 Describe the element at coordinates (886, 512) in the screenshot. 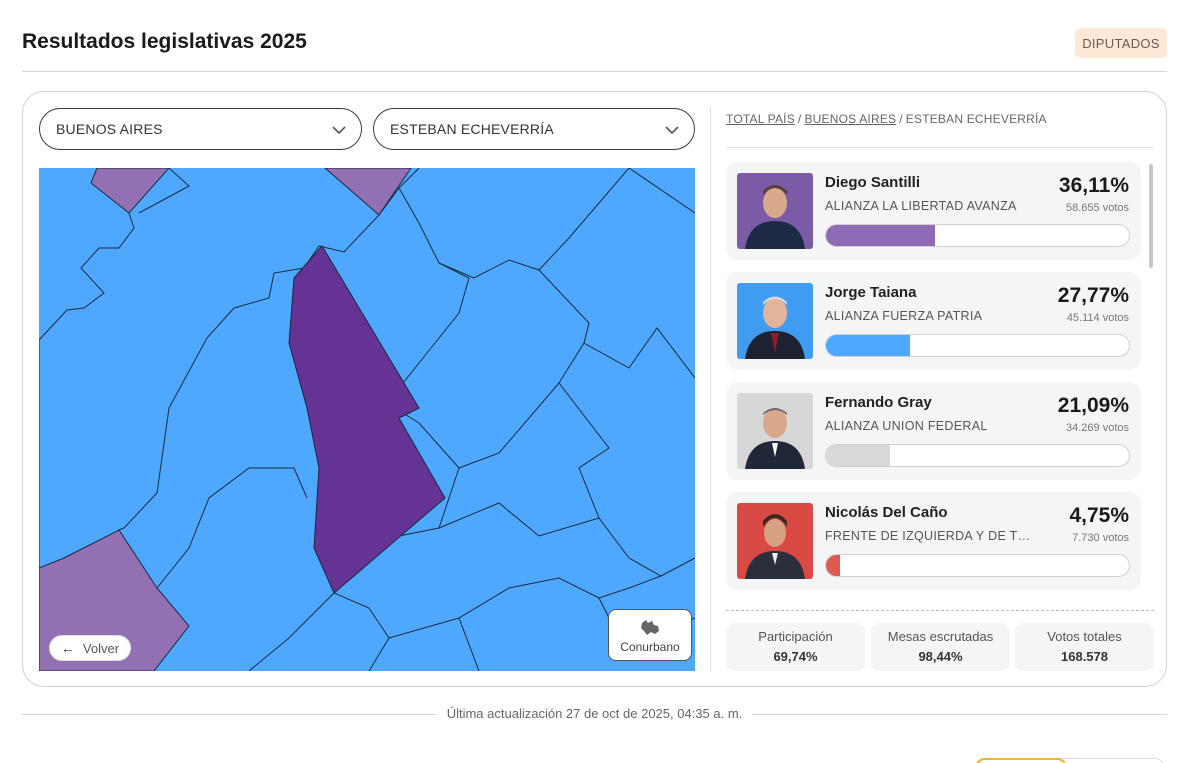

I see `candidate-name: Nicolás Del Caño` at that location.